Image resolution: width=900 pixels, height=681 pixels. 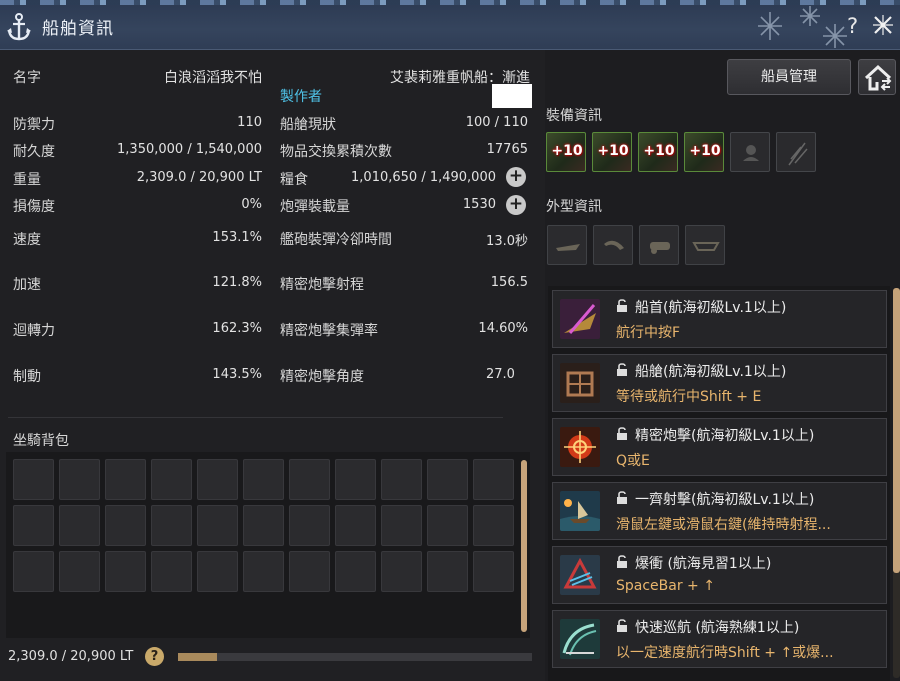 What do you see at coordinates (567, 245) in the screenshot?
I see `appearance-prow-icon` at bounding box center [567, 245].